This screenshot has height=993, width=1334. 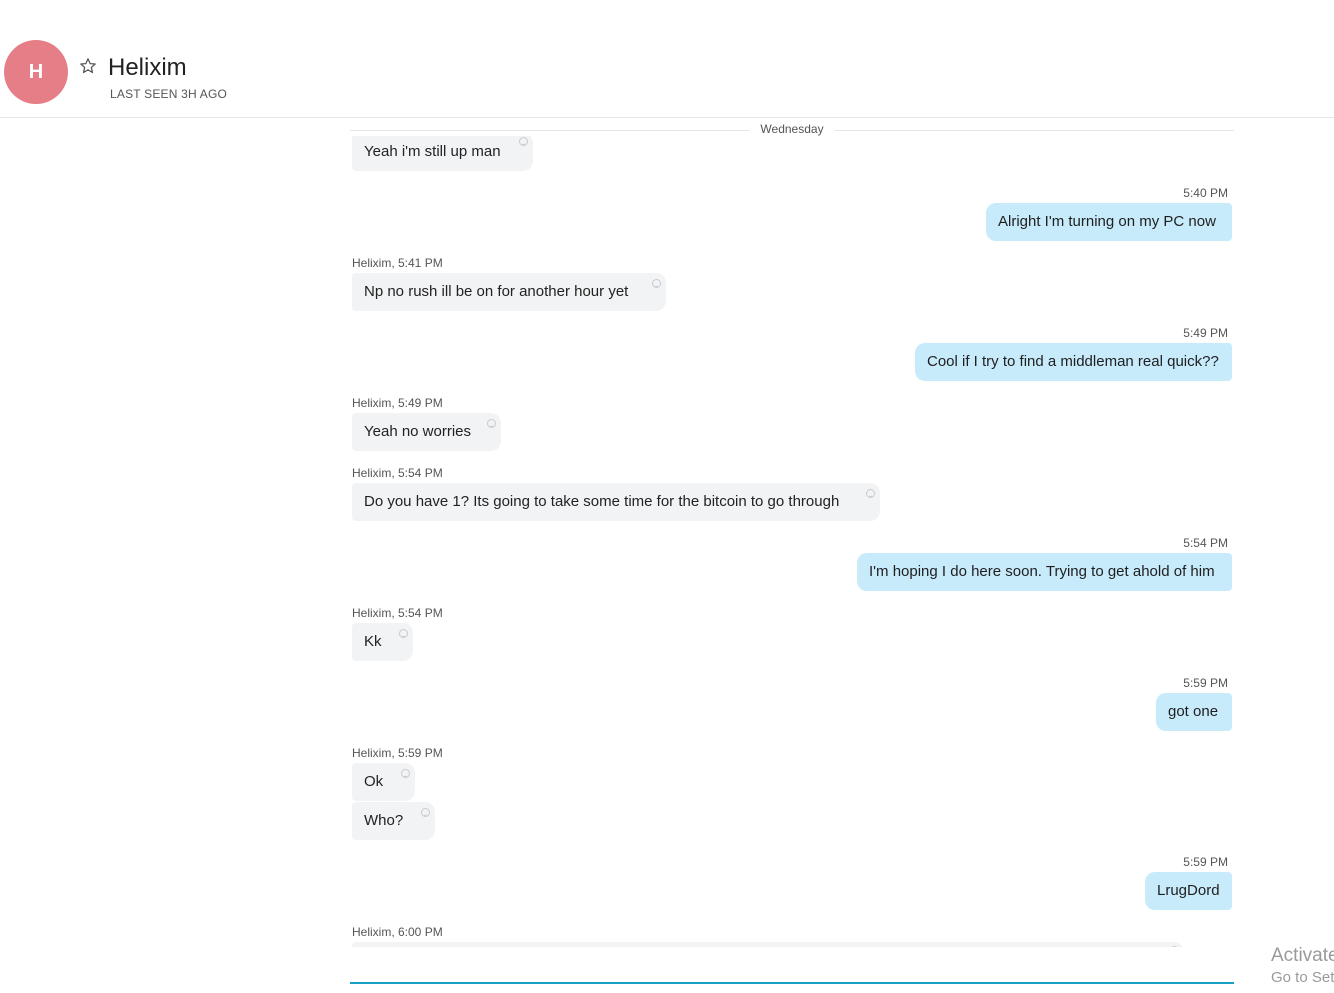 What do you see at coordinates (147, 68) in the screenshot?
I see `contact-name: Helixim` at bounding box center [147, 68].